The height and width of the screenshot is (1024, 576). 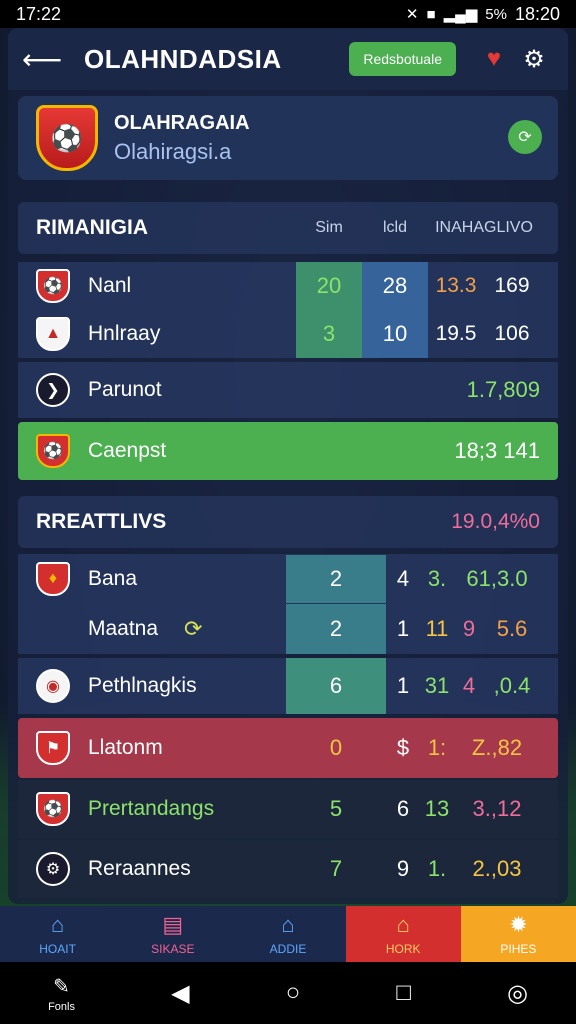 What do you see at coordinates (484, 228) in the screenshot?
I see `column-header: INAHAGLIVO` at bounding box center [484, 228].